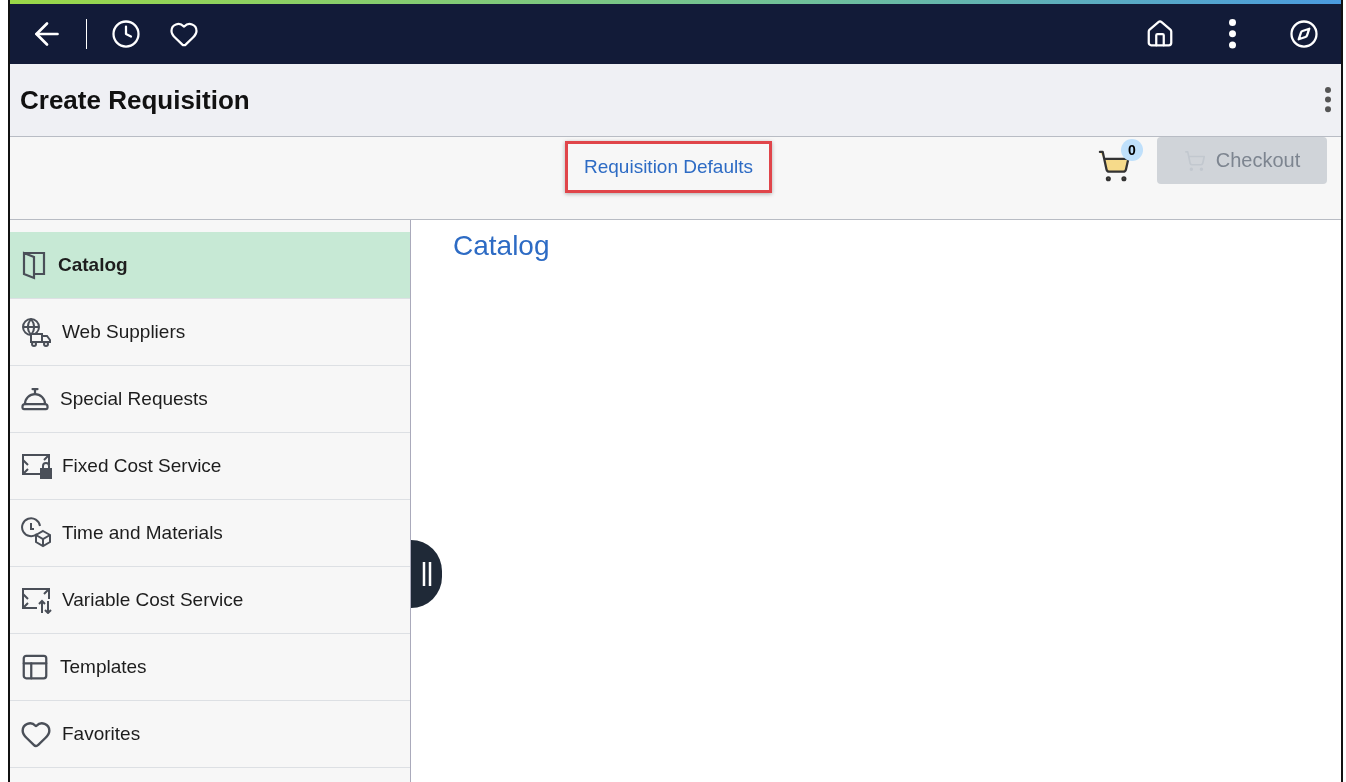  I want to click on sidebar-item: Templates, so click(210, 667).